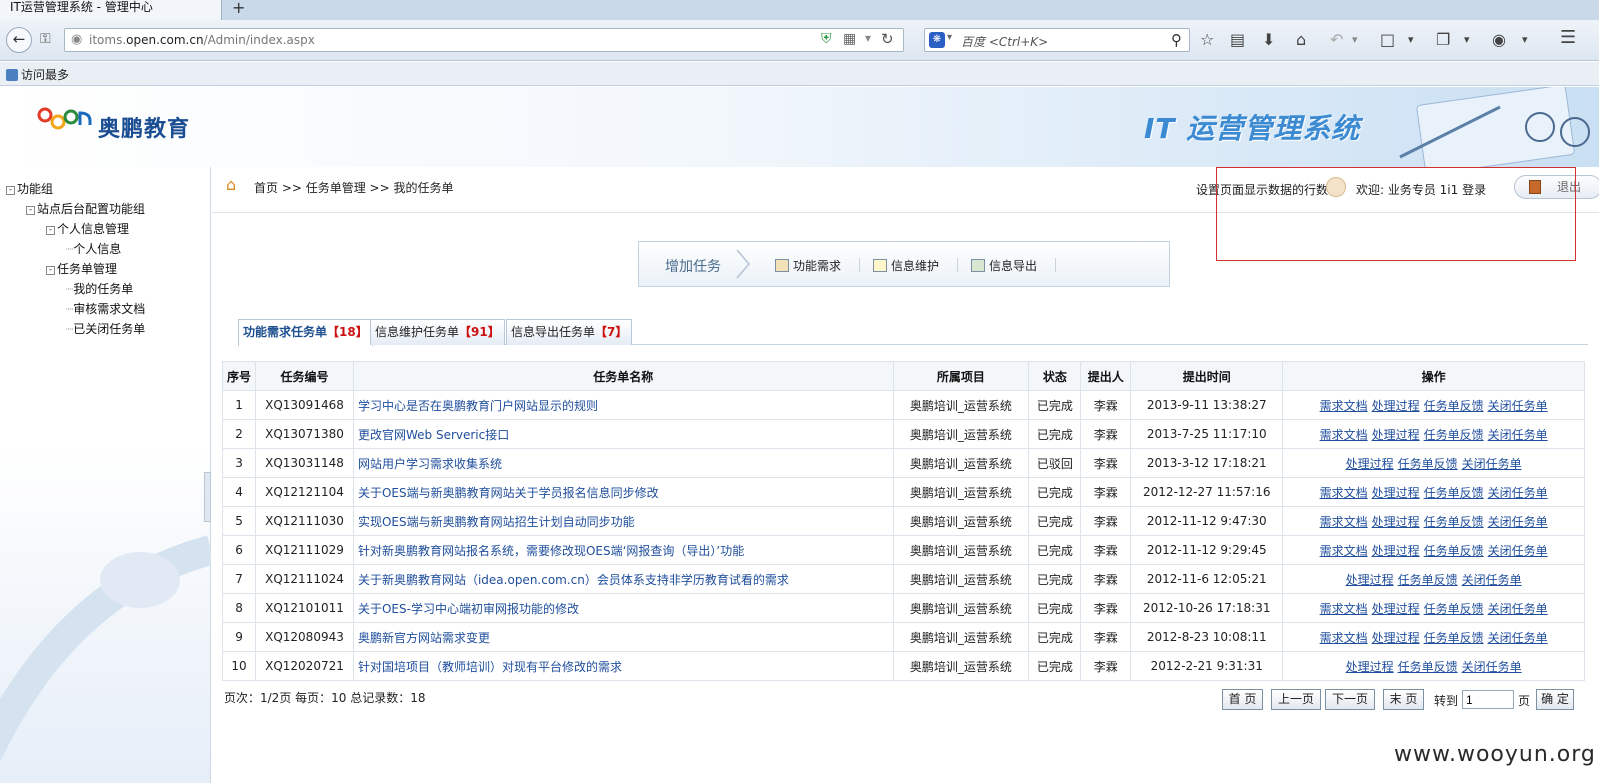 Image resolution: width=1599 pixels, height=783 pixels. What do you see at coordinates (906, 265) in the screenshot?
I see `info-maintenance-button: 信息维护` at bounding box center [906, 265].